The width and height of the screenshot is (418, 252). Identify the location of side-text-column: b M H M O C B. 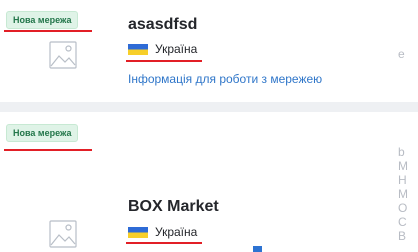
(408, 194).